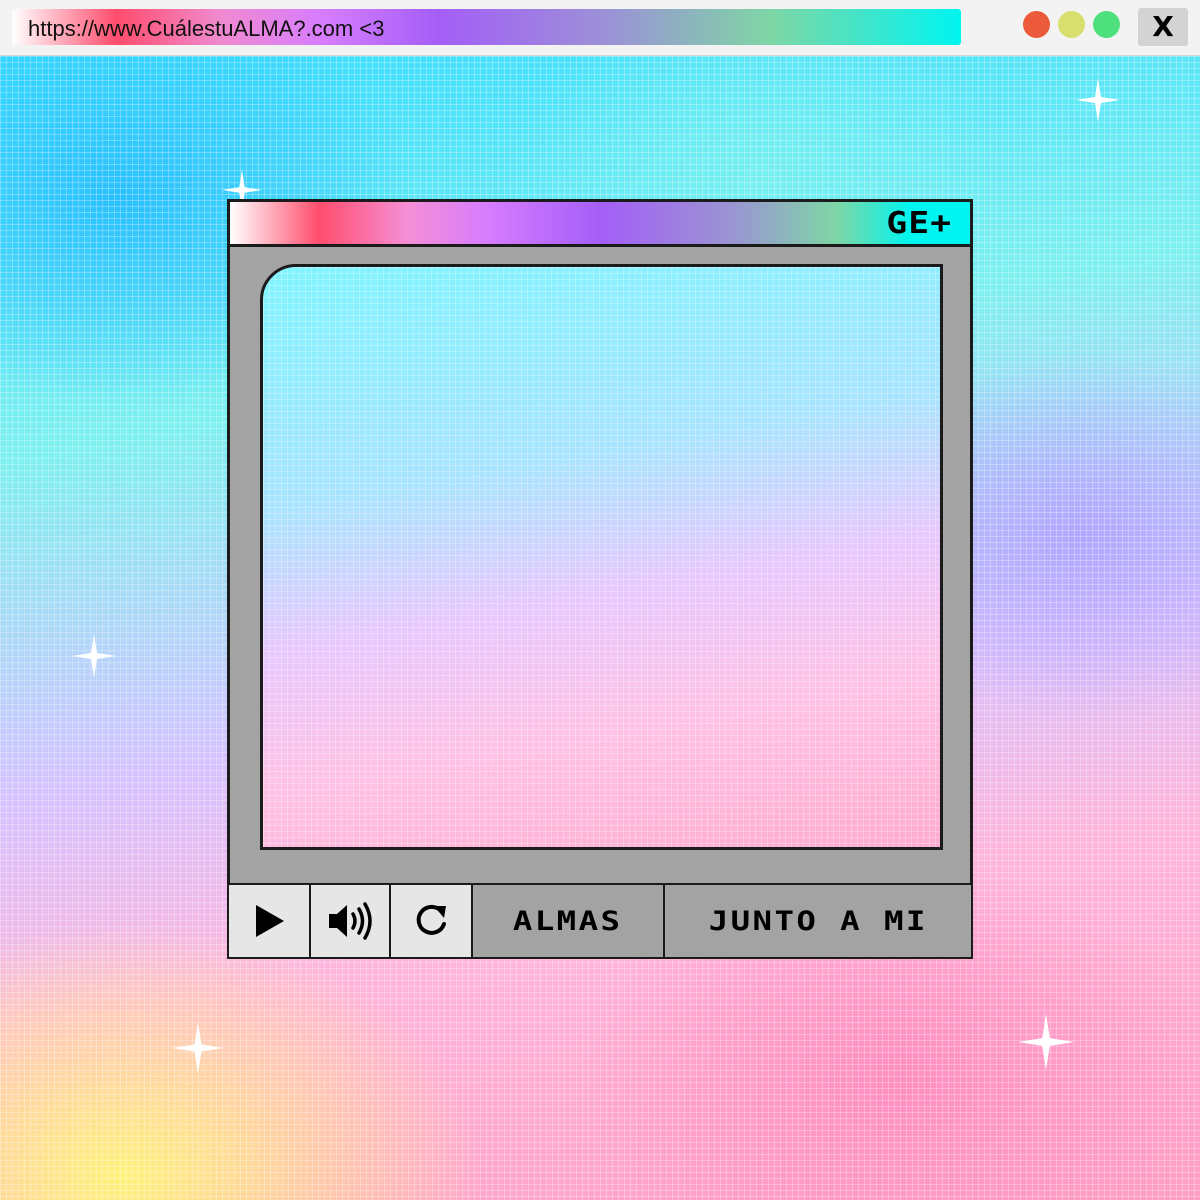 The height and width of the screenshot is (1200, 1200). I want to click on player-title: GE+, so click(919, 223).